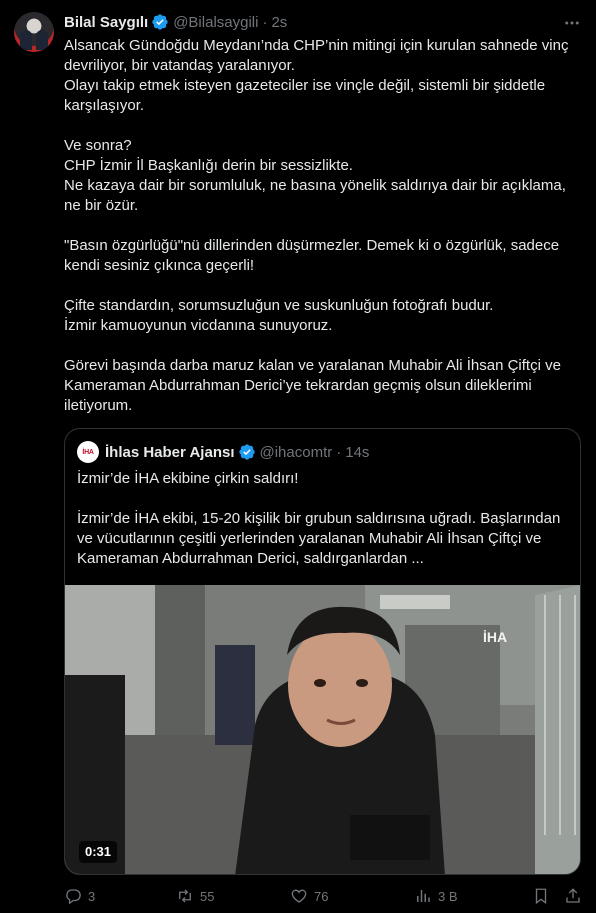  I want to click on quoted-tweet-header: İHA İhlas Haber Ajansı @ihacomtr · 14s, so click(223, 452).